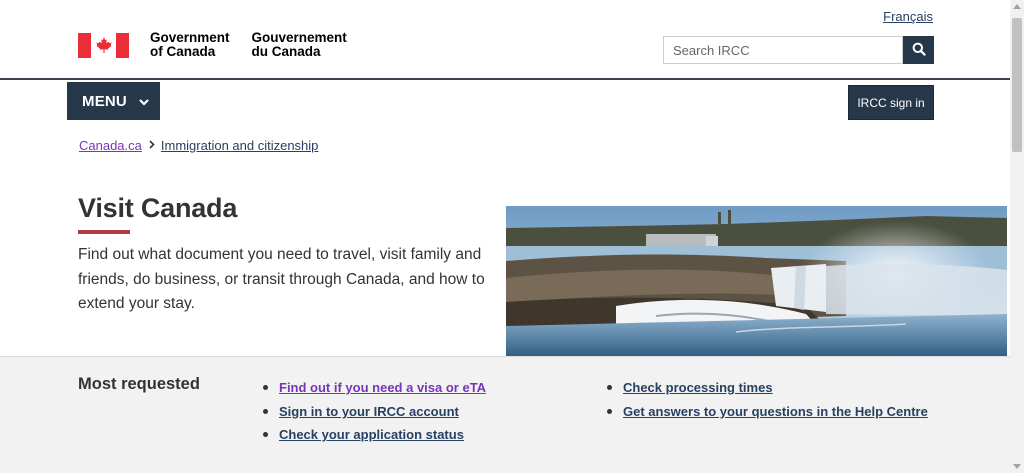  I want to click on list-item: Sign in to your IRCC account, so click(374, 412).